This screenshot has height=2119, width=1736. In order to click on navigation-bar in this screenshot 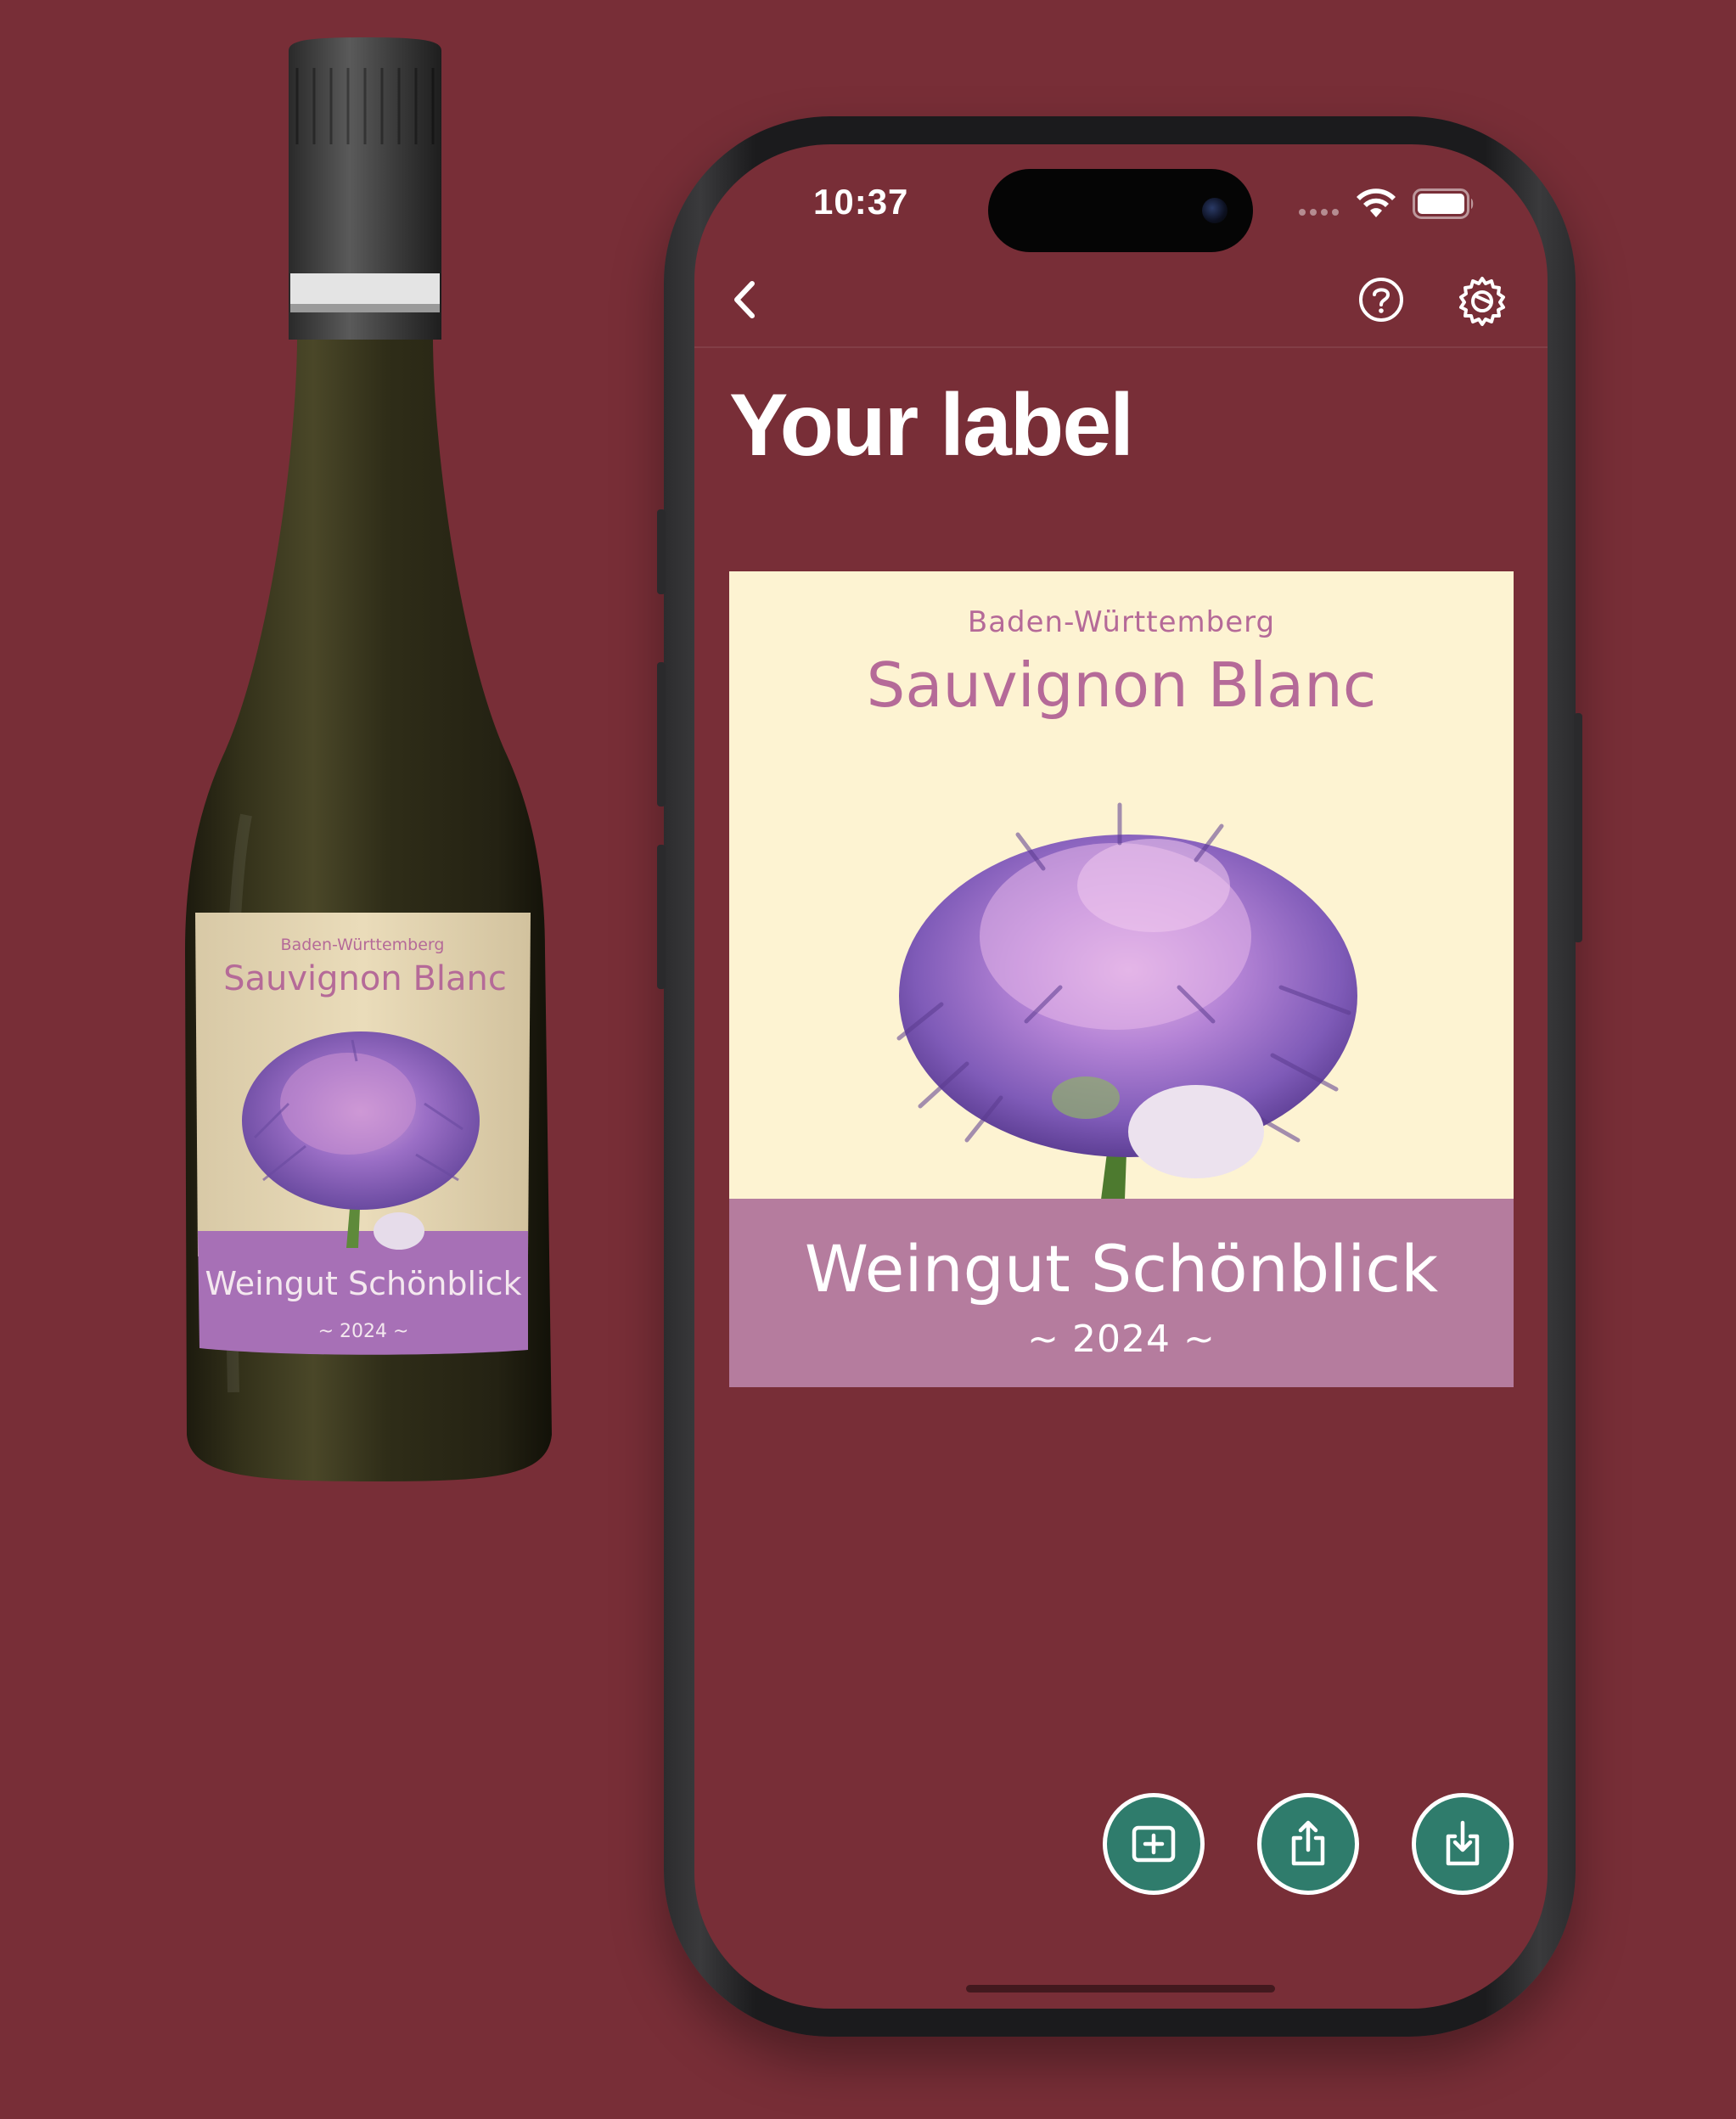, I will do `click(1121, 300)`.